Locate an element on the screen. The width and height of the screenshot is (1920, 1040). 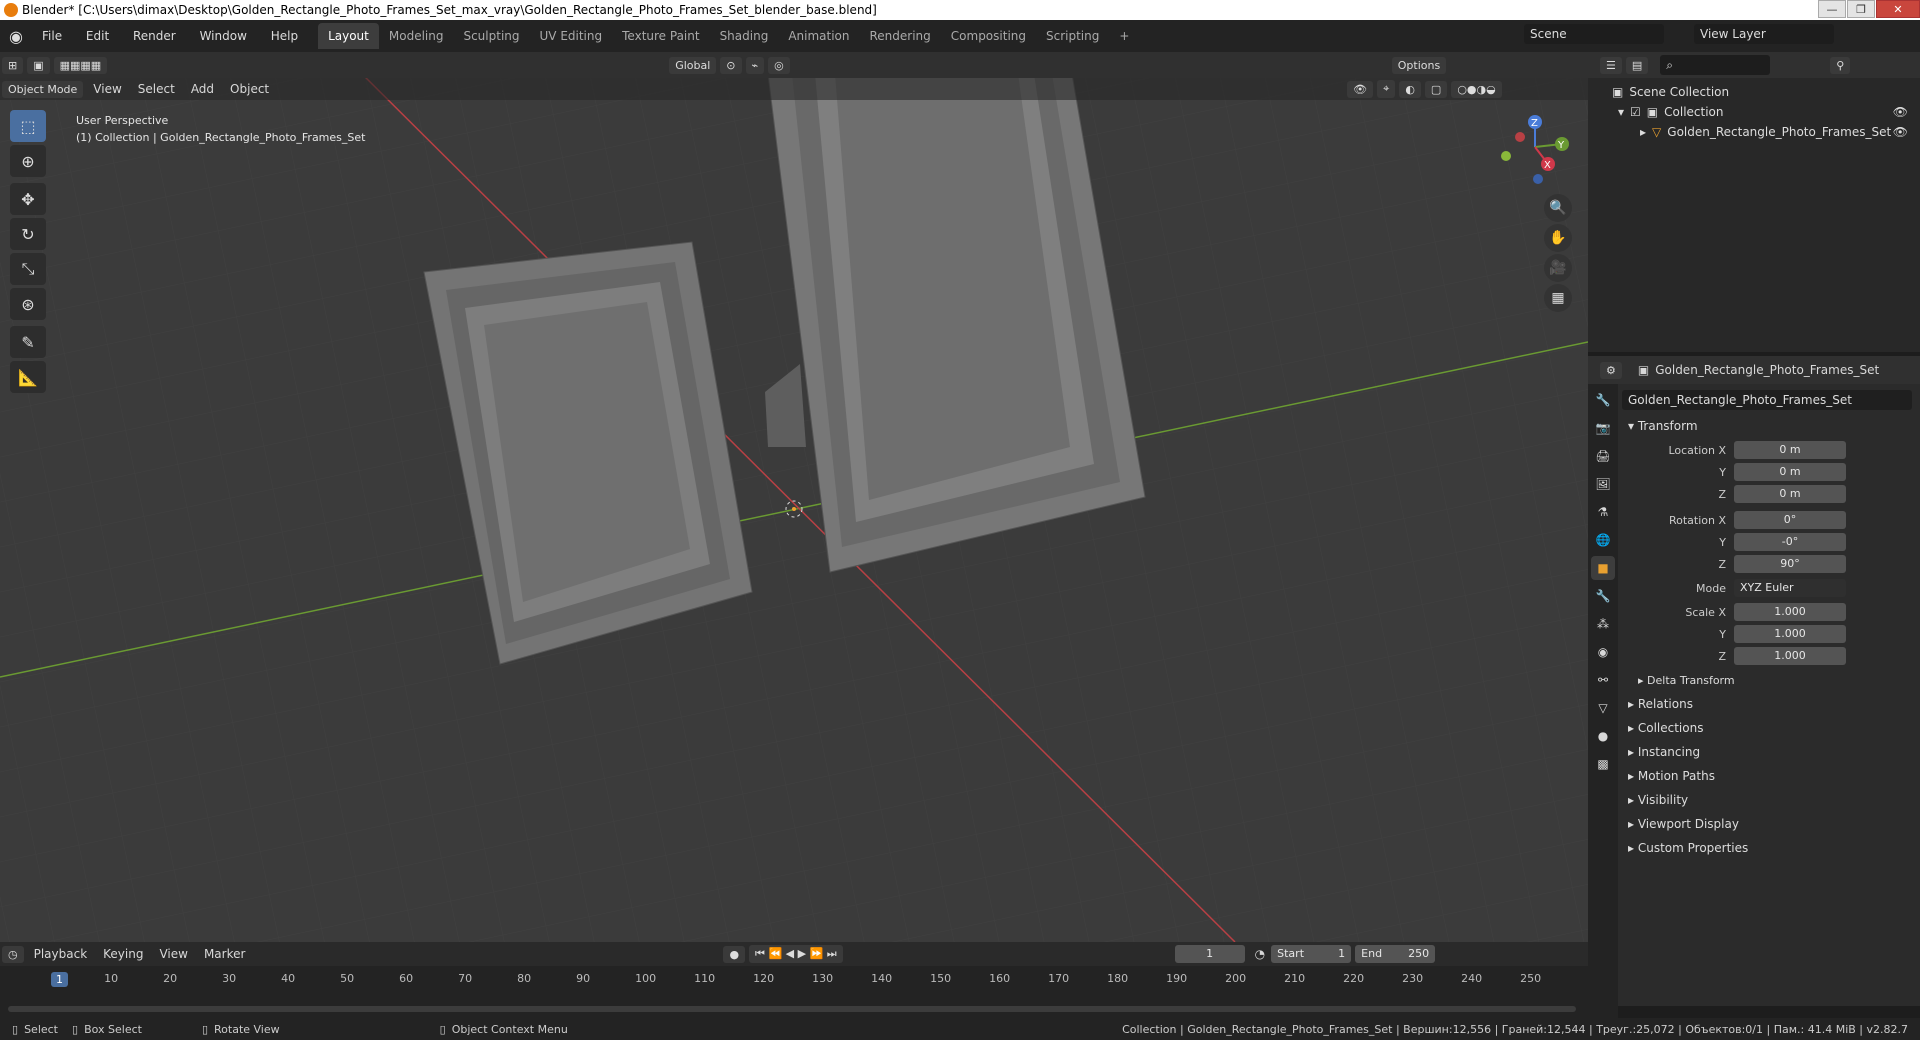
menu-help: Help is located at coordinates (284, 36).